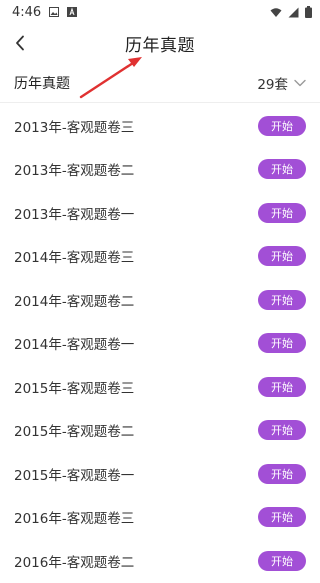  What do you see at coordinates (72, 12) in the screenshot?
I see `text-app-icon` at bounding box center [72, 12].